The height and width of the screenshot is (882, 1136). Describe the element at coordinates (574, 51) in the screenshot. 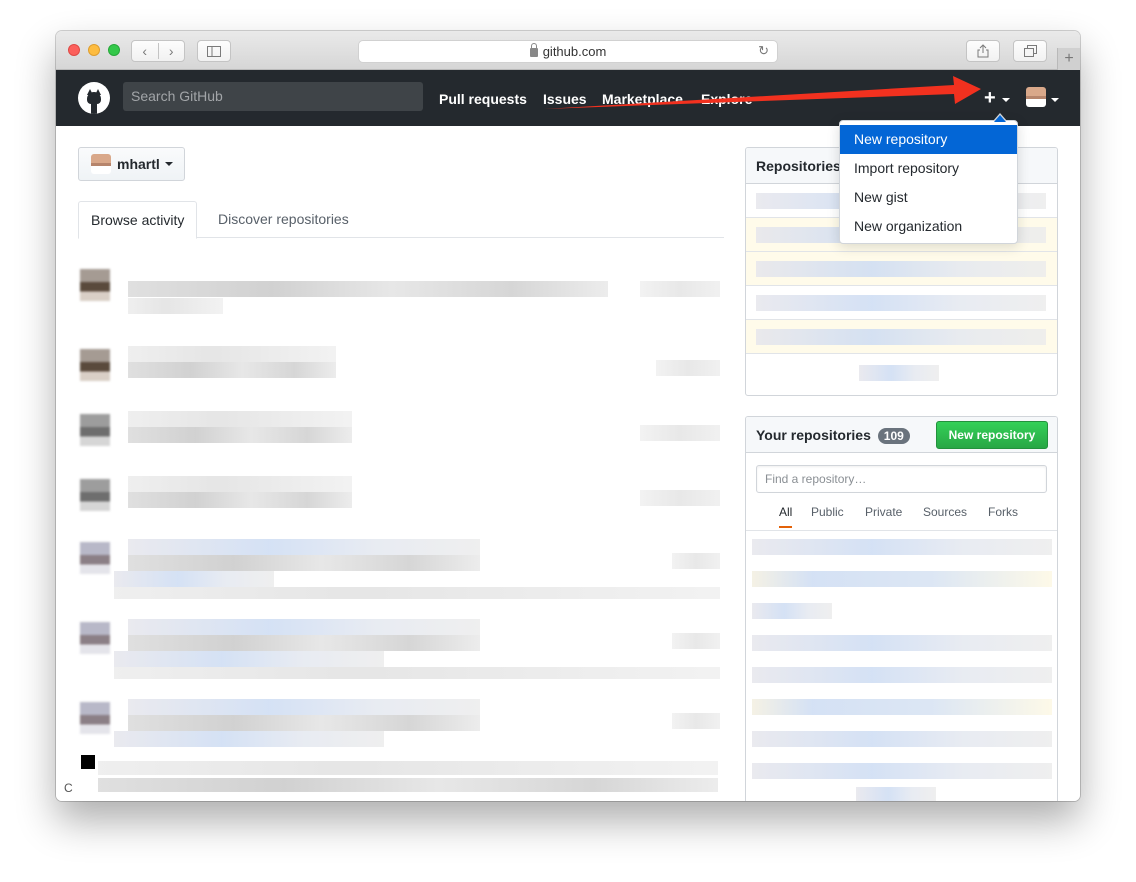

I see `url-text: github.com` at that location.